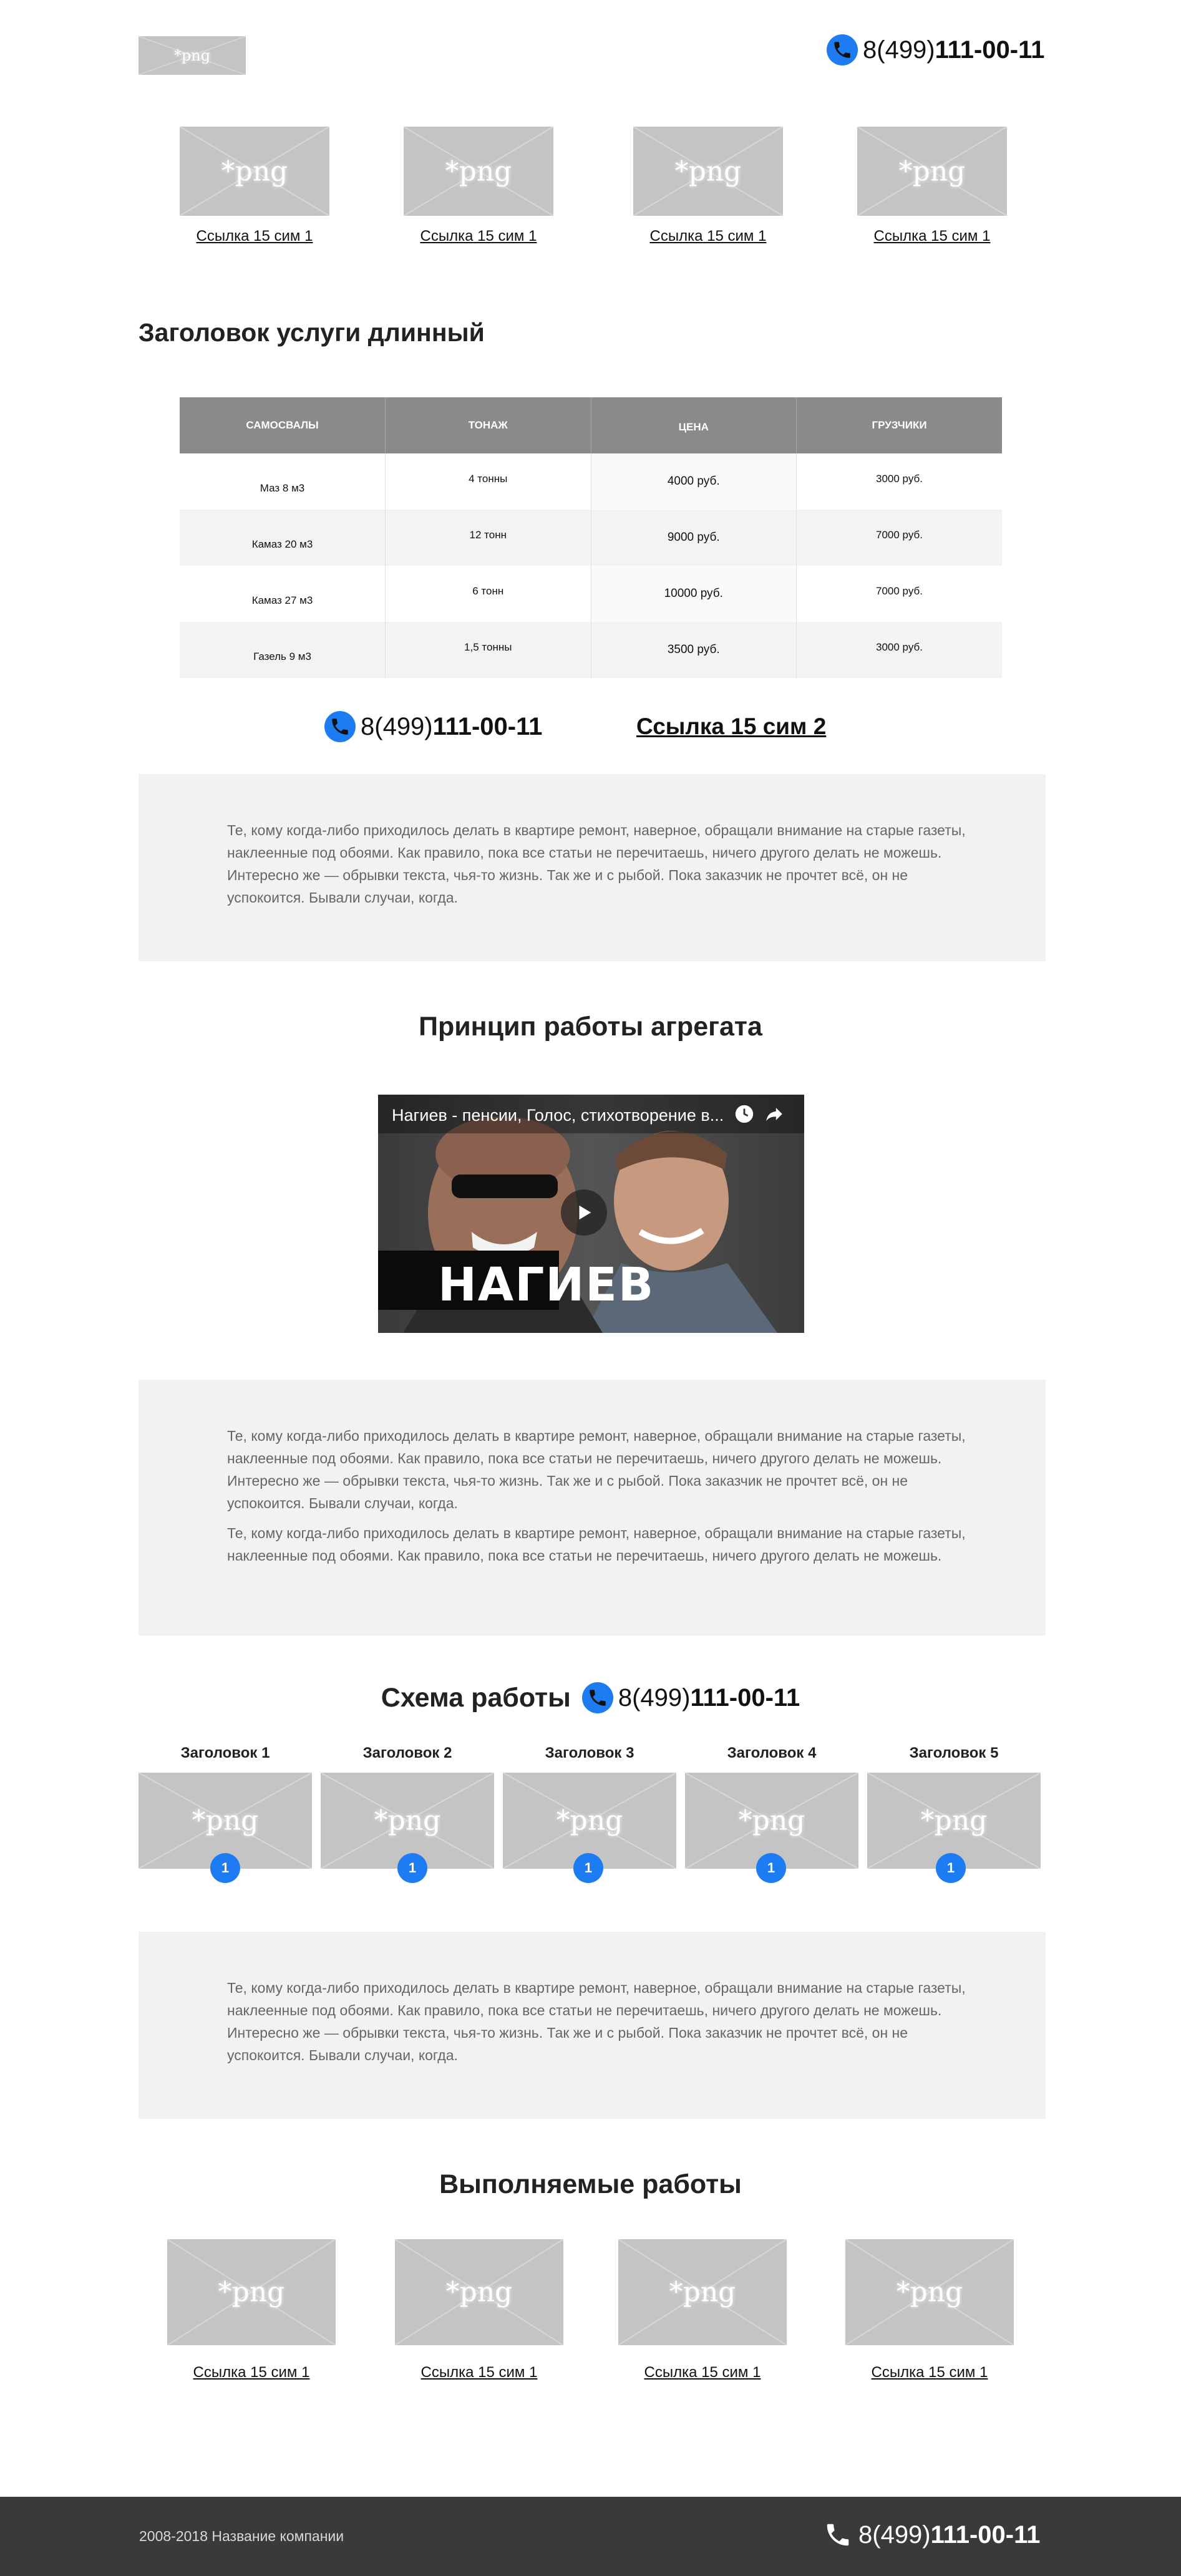 The width and height of the screenshot is (1181, 2576). I want to click on column-header: ЦЕНА, so click(694, 425).